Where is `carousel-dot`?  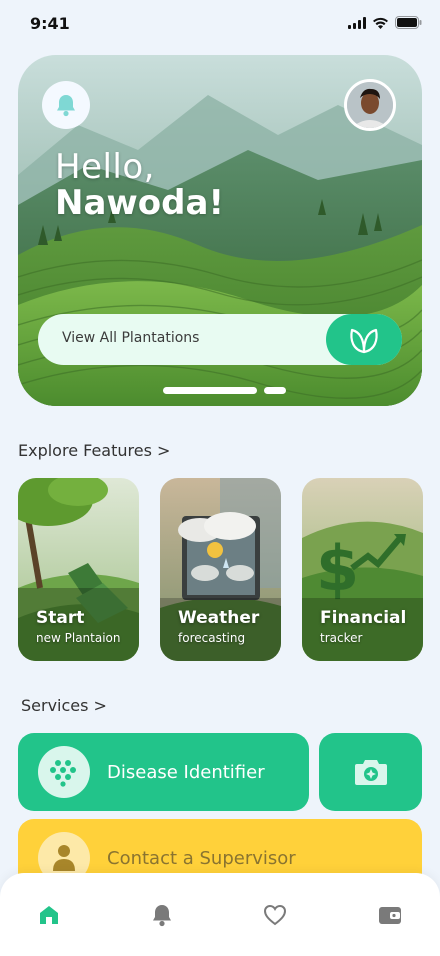
carousel-dot is located at coordinates (275, 390).